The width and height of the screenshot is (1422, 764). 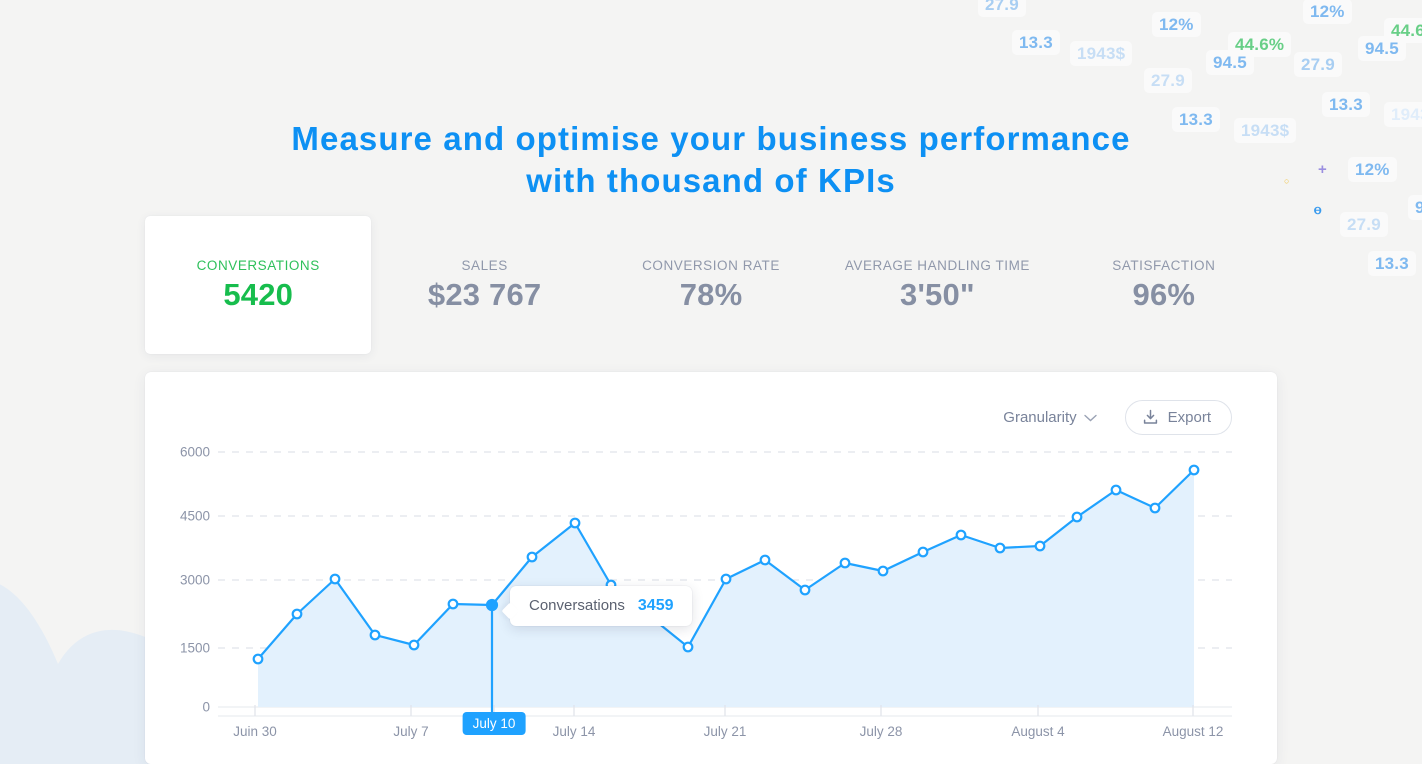 I want to click on kpi-card-average-handling-time: AVERAGE HANDLING TIME 3'50", so click(x=937, y=285).